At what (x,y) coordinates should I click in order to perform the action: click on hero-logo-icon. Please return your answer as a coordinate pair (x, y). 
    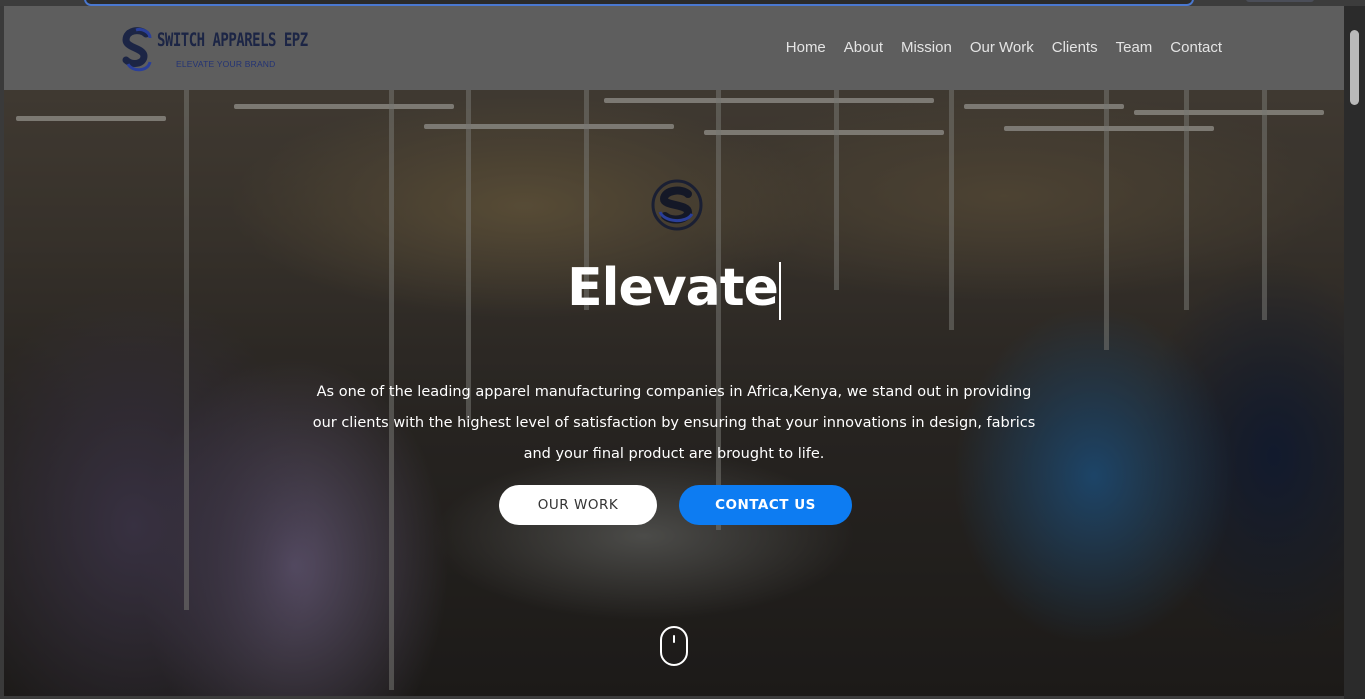
    Looking at the image, I should click on (677, 205).